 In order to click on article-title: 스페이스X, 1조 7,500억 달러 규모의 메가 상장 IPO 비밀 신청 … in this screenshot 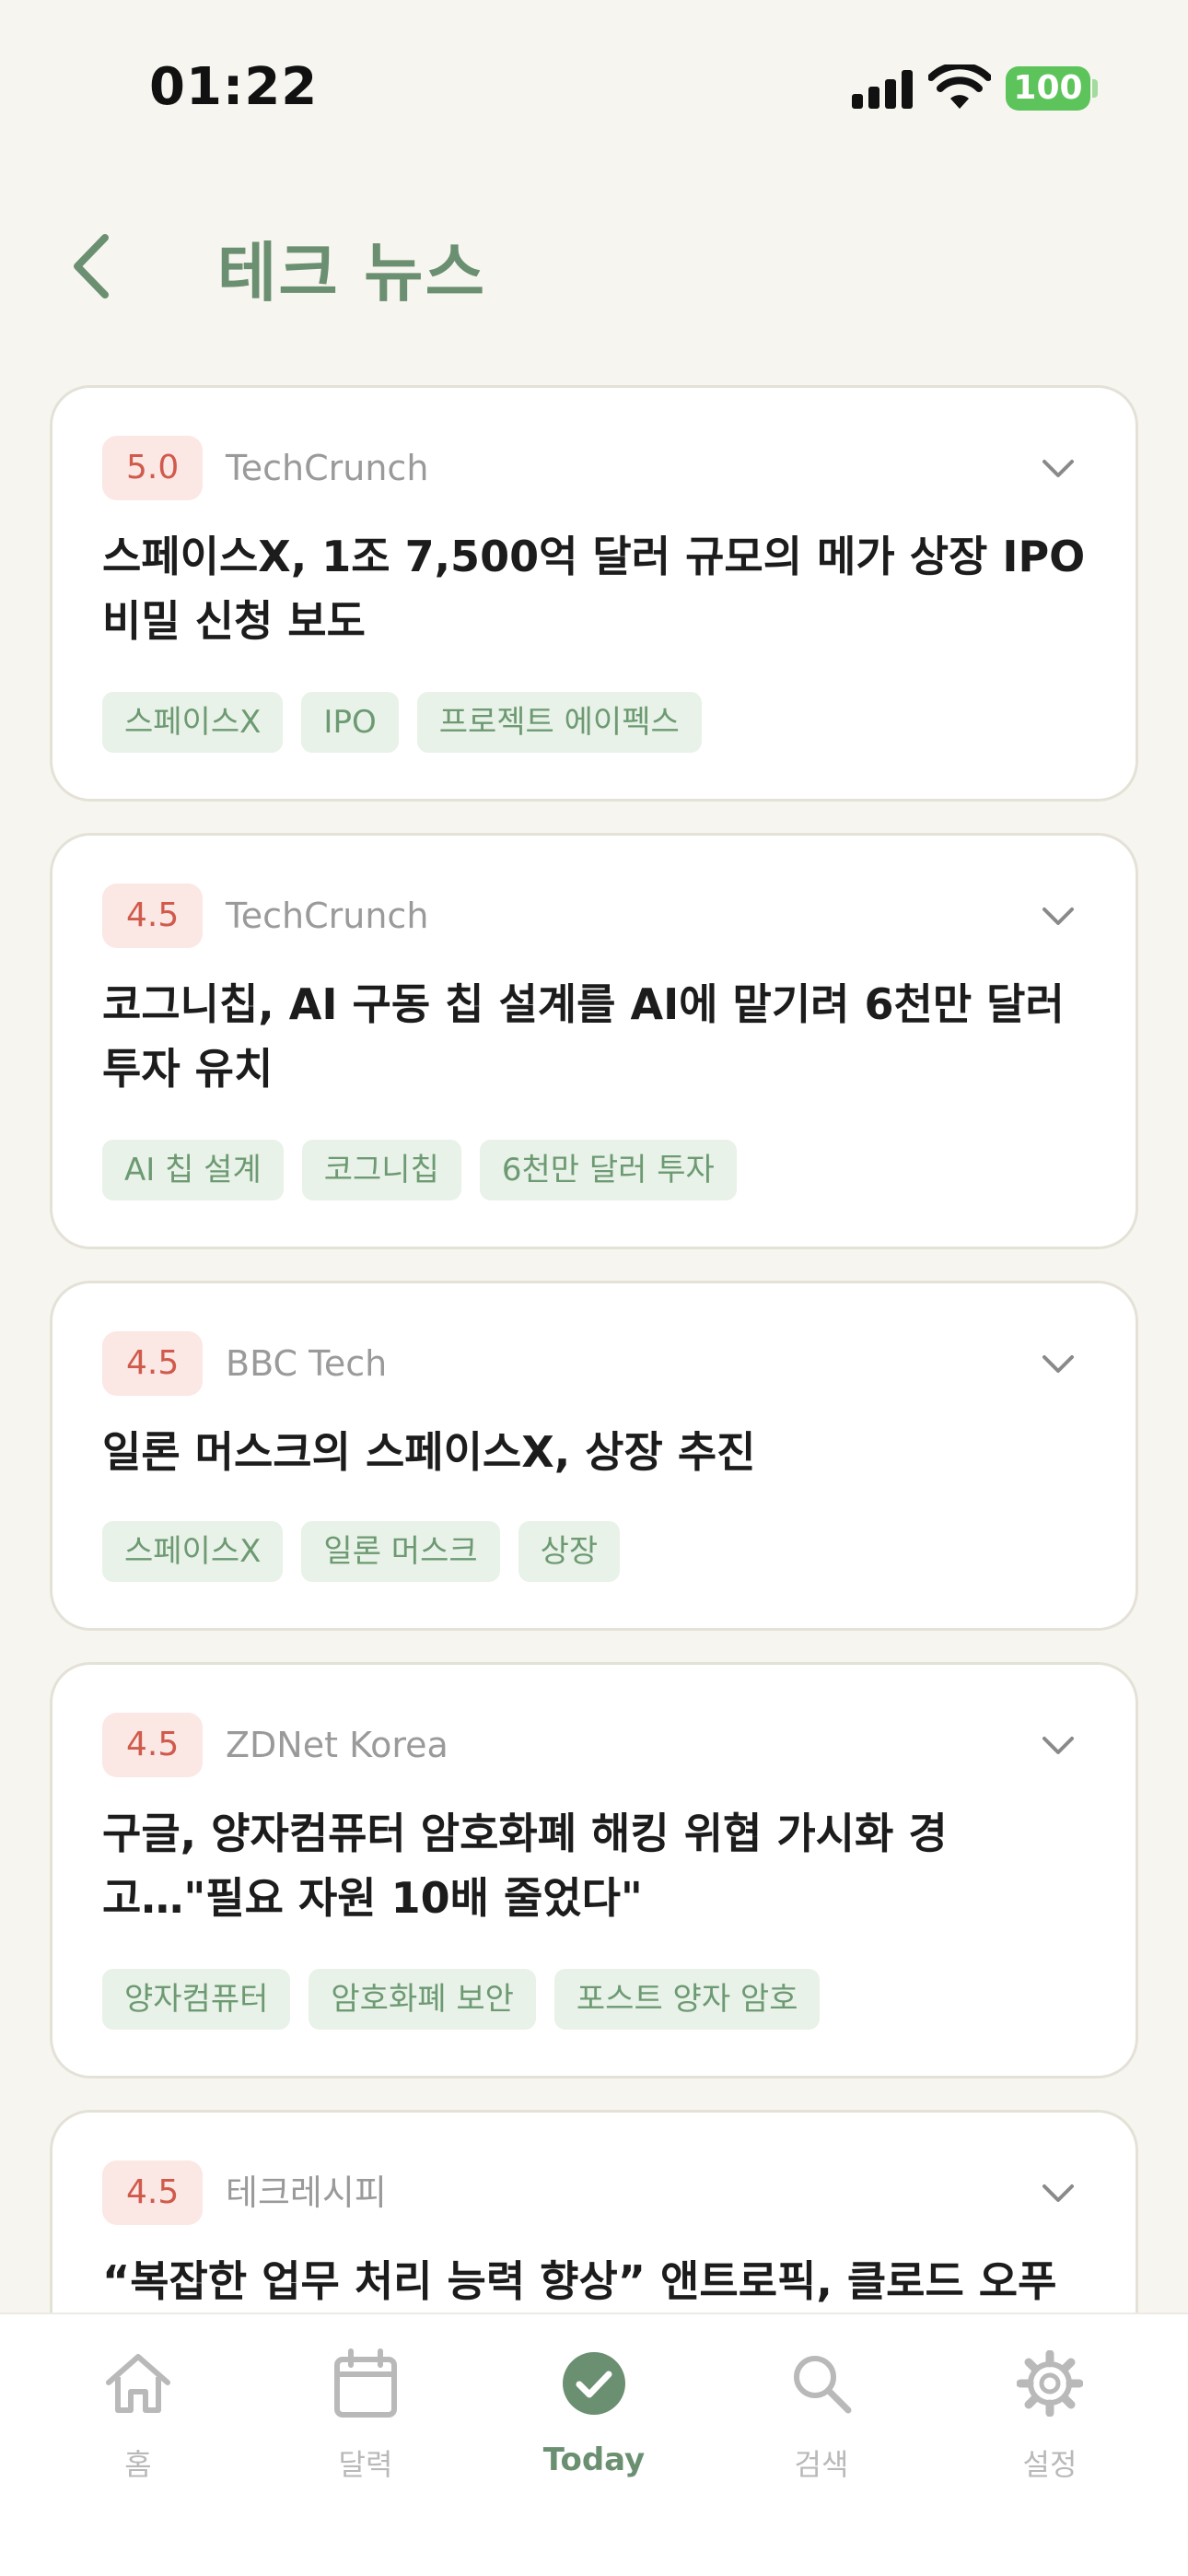, I will do `click(594, 589)`.